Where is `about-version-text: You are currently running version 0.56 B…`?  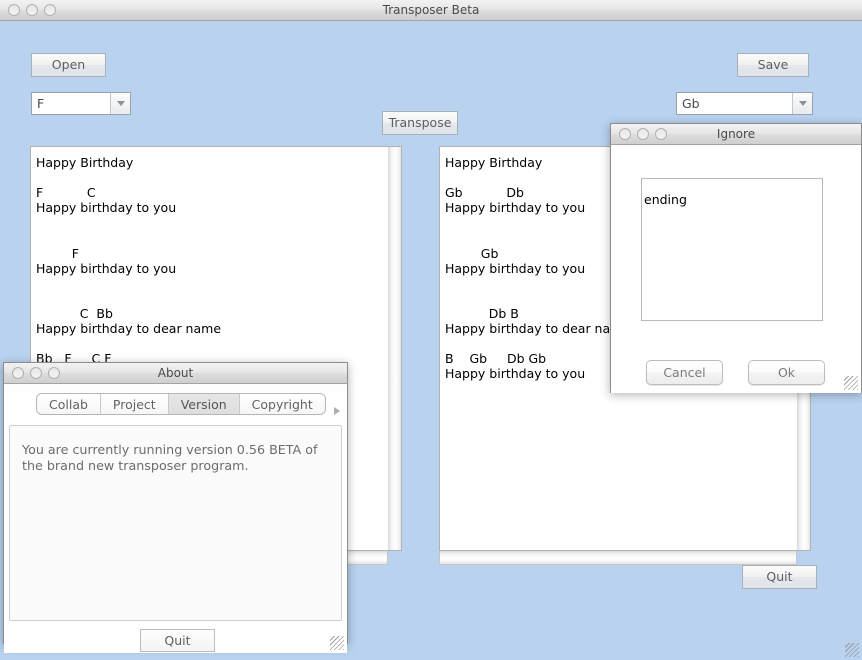 about-version-text: You are currently running version 0.56 B… is located at coordinates (170, 457).